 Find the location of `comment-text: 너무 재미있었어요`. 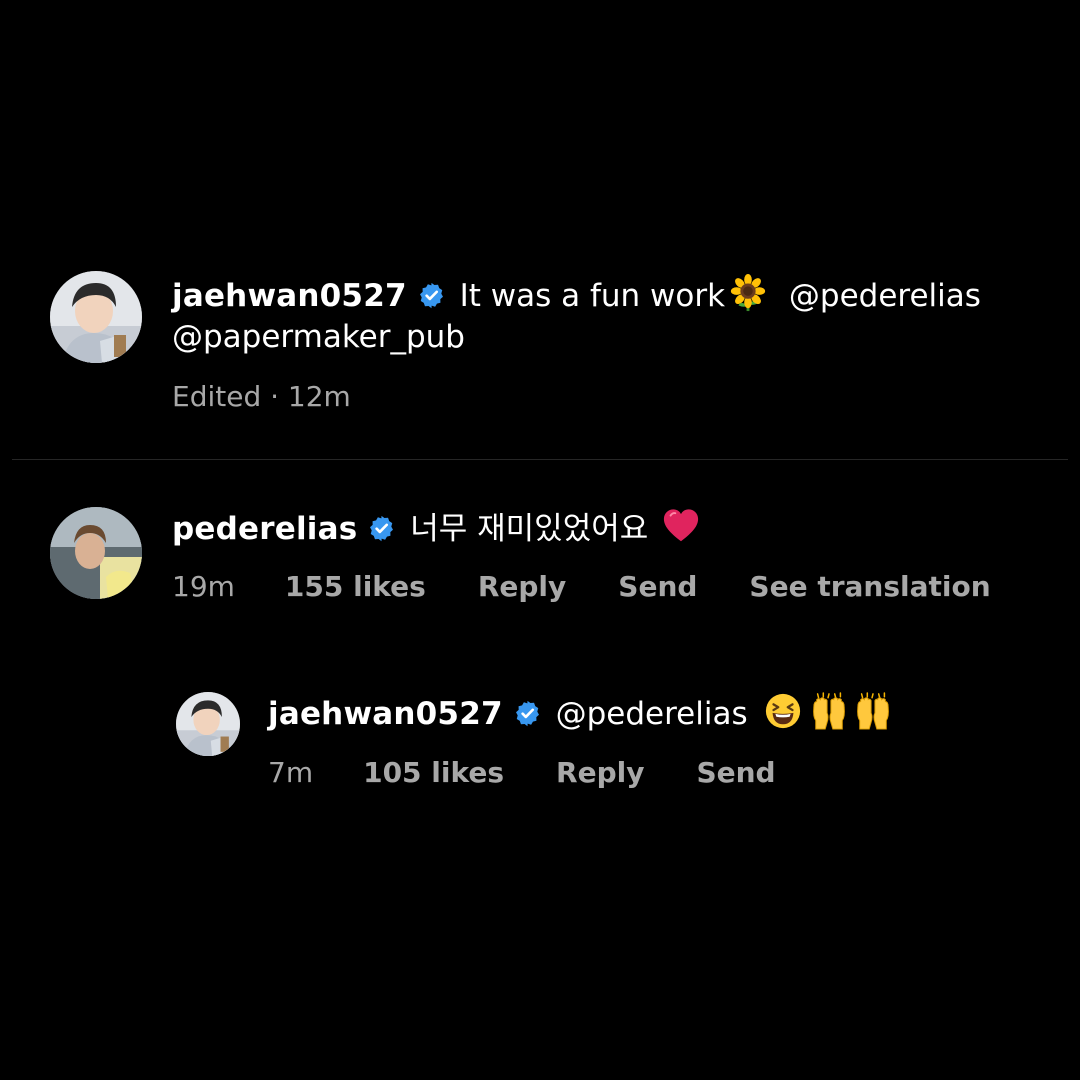

comment-text: 너무 재미있었어요 is located at coordinates (529, 529).